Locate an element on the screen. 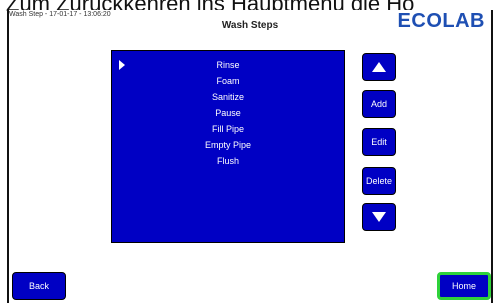  list-item: Sanitize is located at coordinates (228, 97).